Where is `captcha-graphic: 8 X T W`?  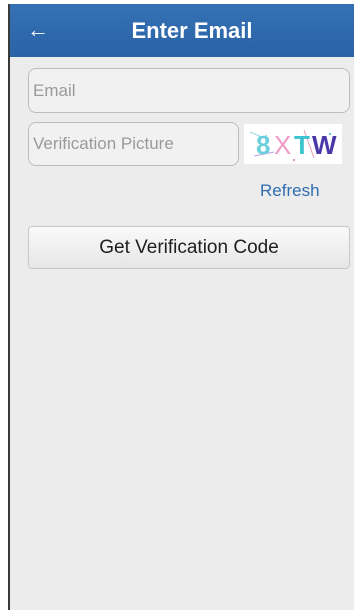 captcha-graphic: 8 X T W is located at coordinates (293, 145).